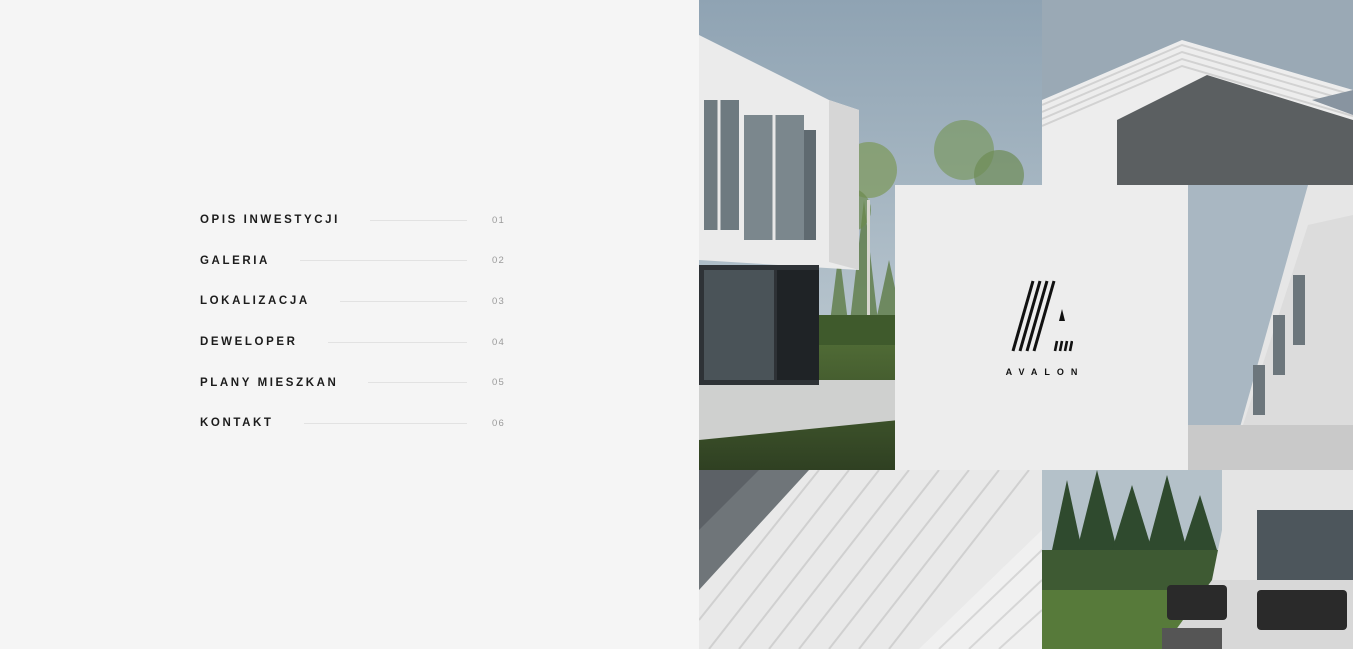 This screenshot has height=649, width=1353. Describe the element at coordinates (1197, 559) in the screenshot. I see `terrace-photo` at that location.